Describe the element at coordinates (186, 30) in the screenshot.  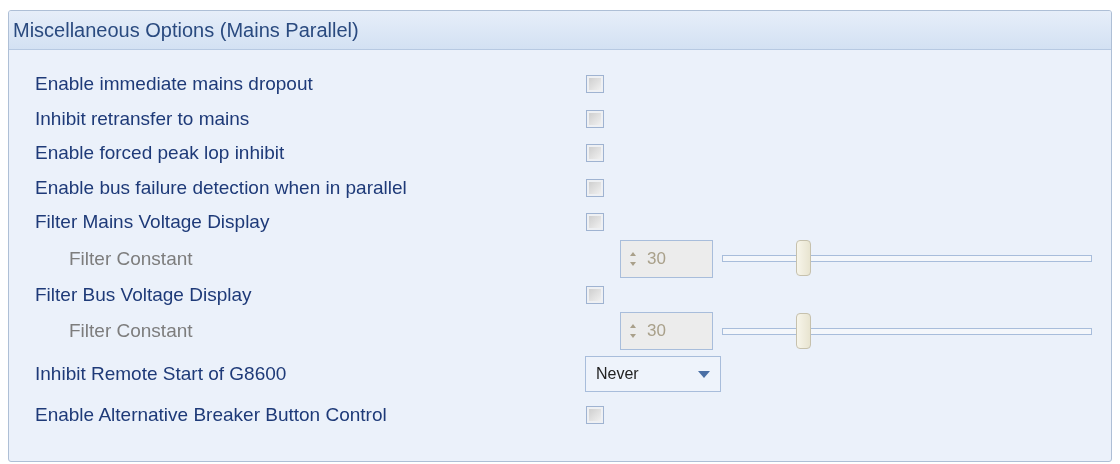
I see `panel-title: Miscellaneous Options (Mains Parallel)` at that location.